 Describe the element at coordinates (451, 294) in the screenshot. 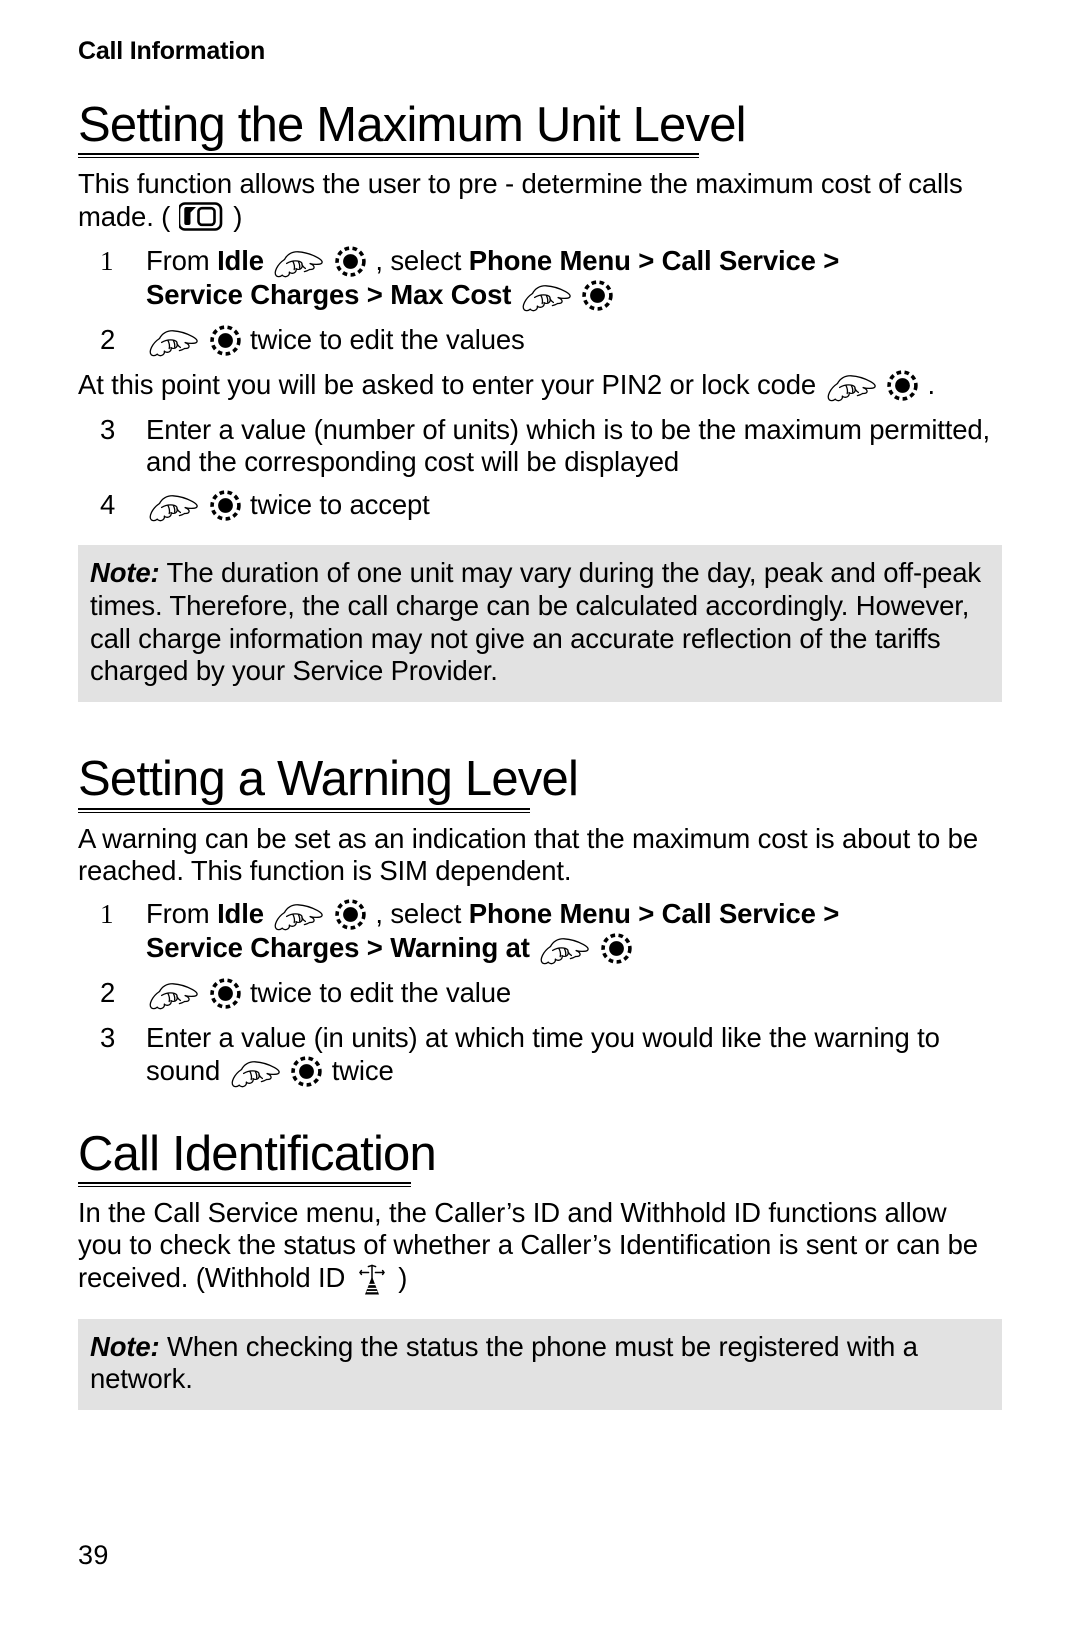

I see `step-bold-max-cost: Max Cost` at that location.